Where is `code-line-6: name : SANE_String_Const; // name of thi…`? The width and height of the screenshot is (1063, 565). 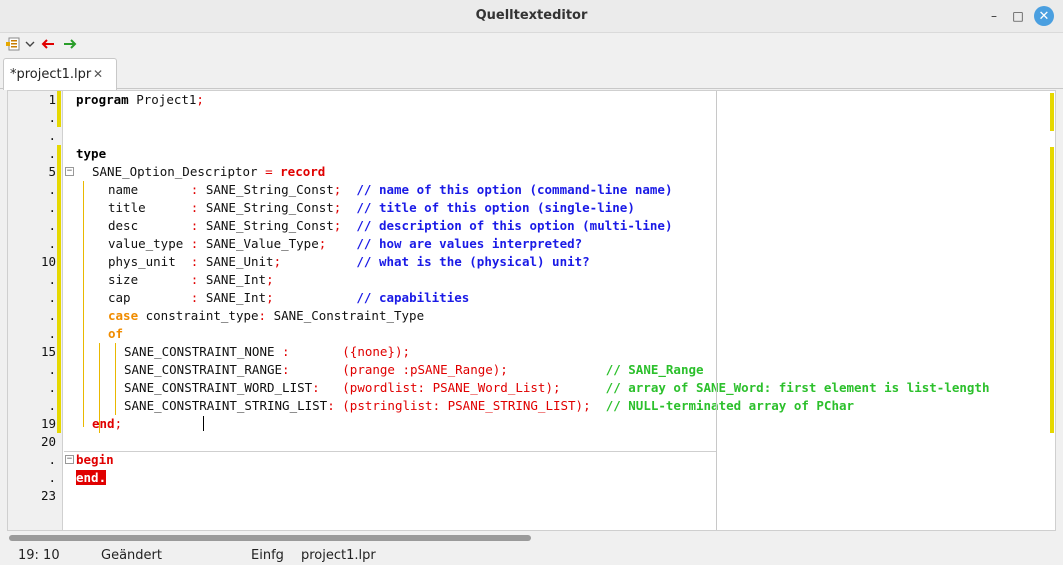
code-line-6: name : SANE_String_Const; // name of thi… is located at coordinates (390, 189).